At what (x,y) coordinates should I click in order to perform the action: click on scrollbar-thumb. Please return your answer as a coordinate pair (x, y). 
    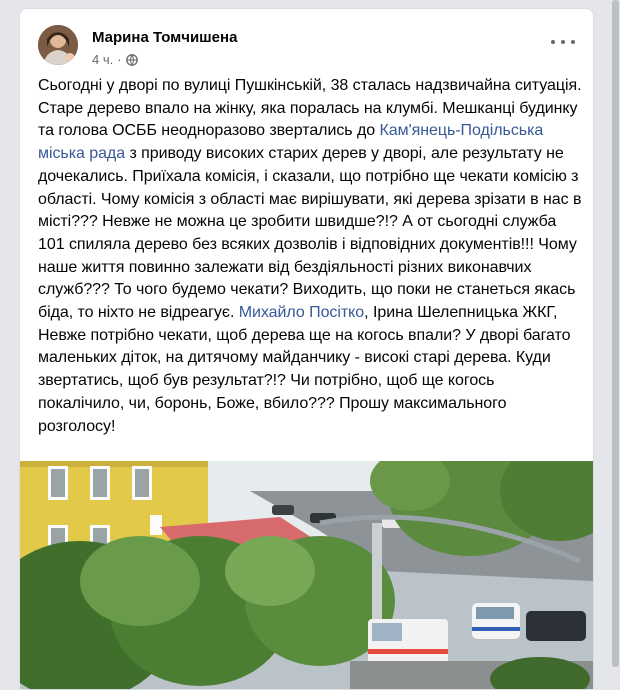
    Looking at the image, I should click on (615, 333).